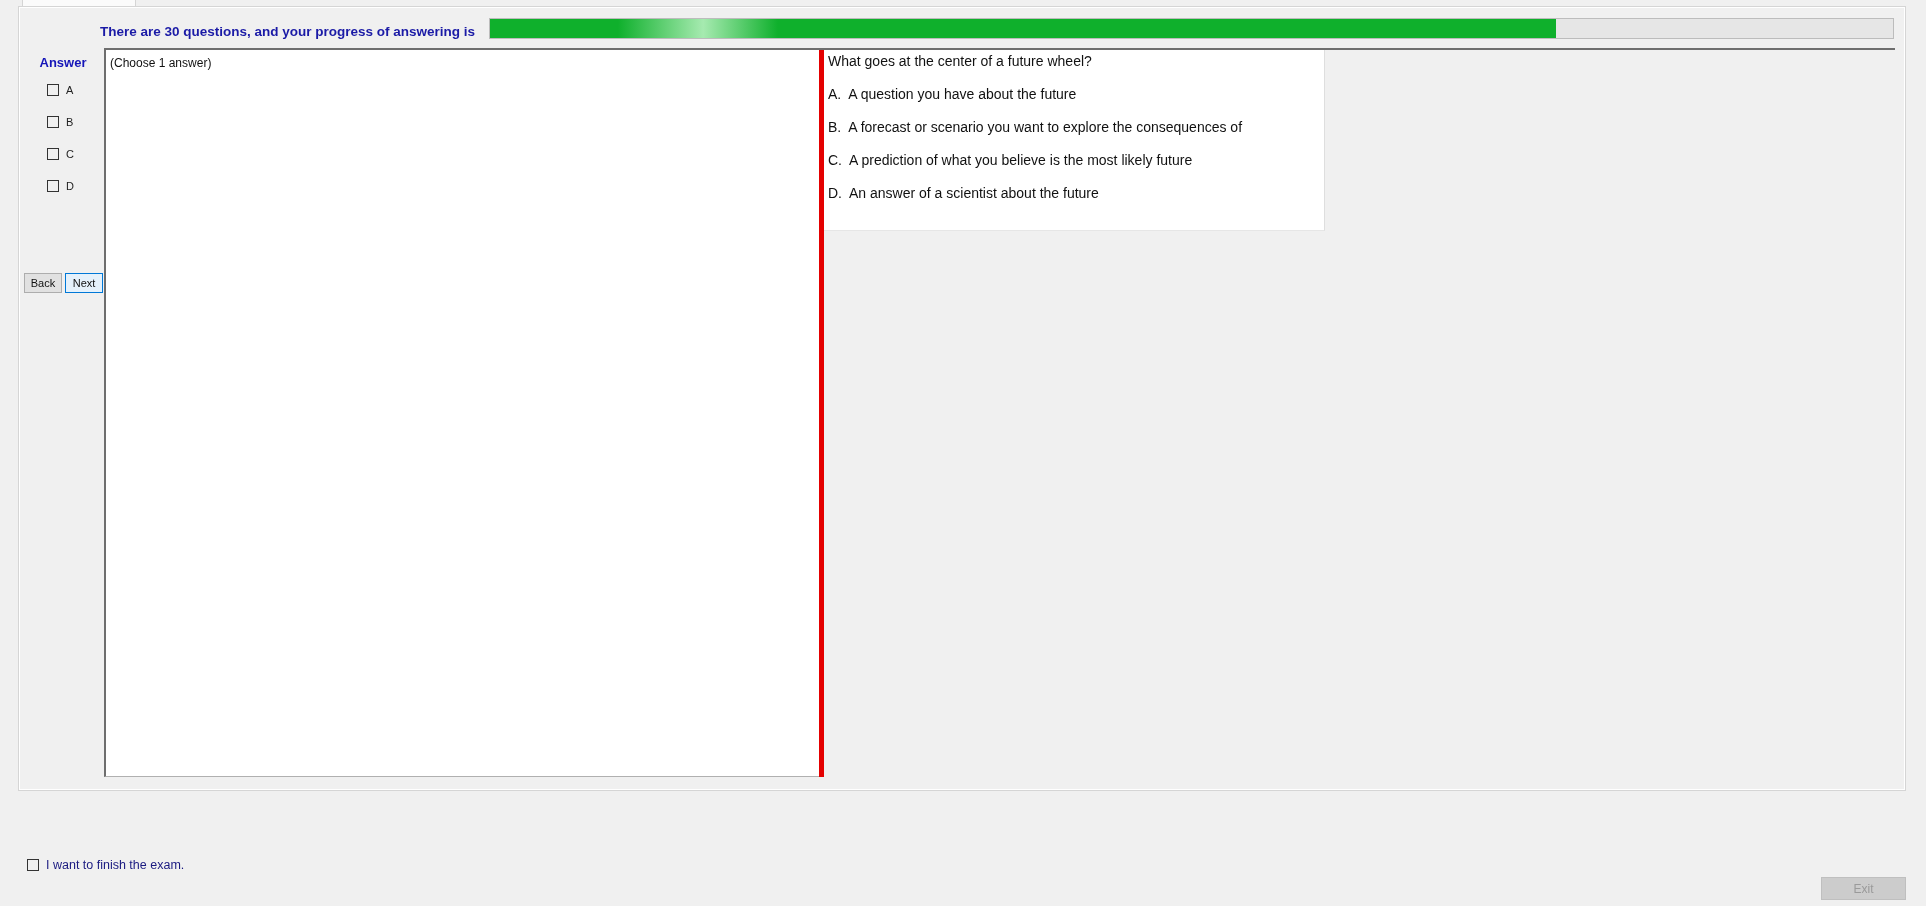 This screenshot has height=906, width=1926. I want to click on option-text: B. A forecast or scenario you want to explore the consequences of, so click(1036, 128).